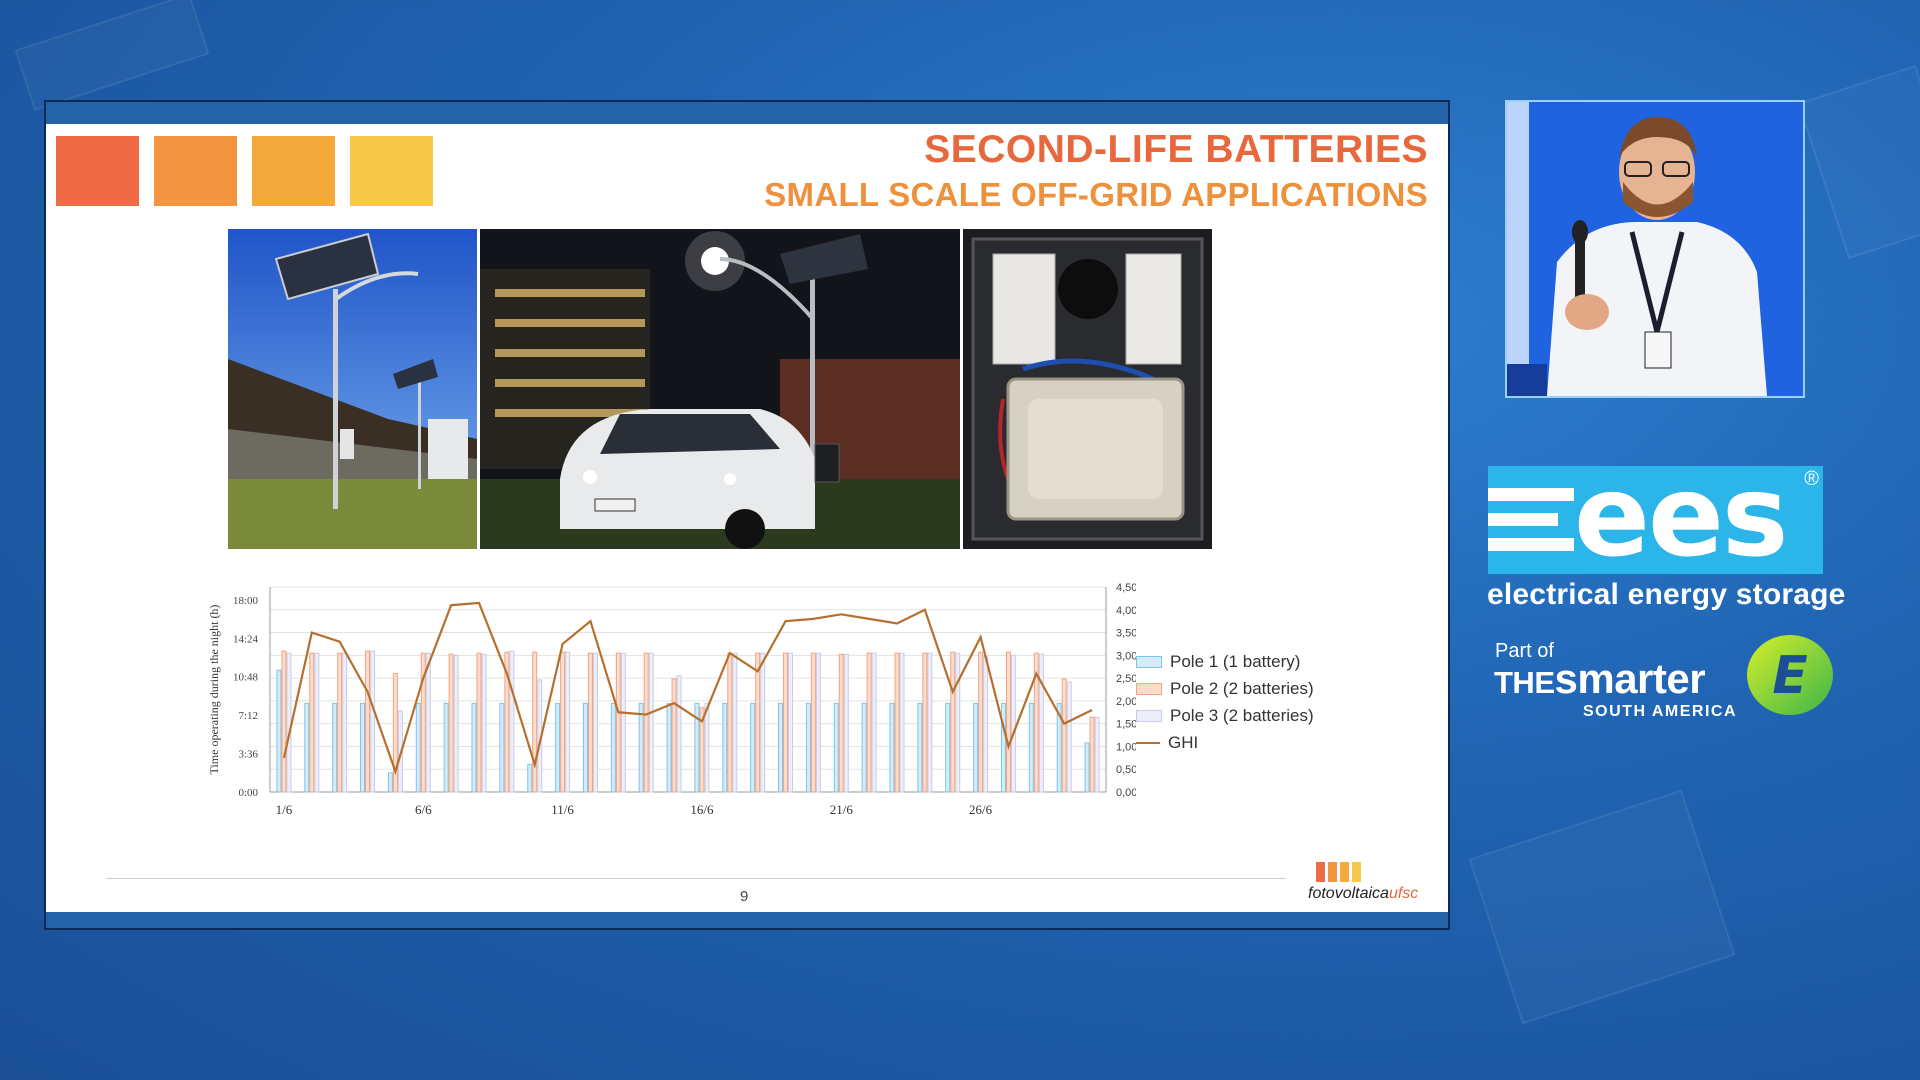 The image size is (1920, 1080). What do you see at coordinates (1126, 725) in the screenshot?
I see `y2-tick-label: 1,50` at bounding box center [1126, 725].